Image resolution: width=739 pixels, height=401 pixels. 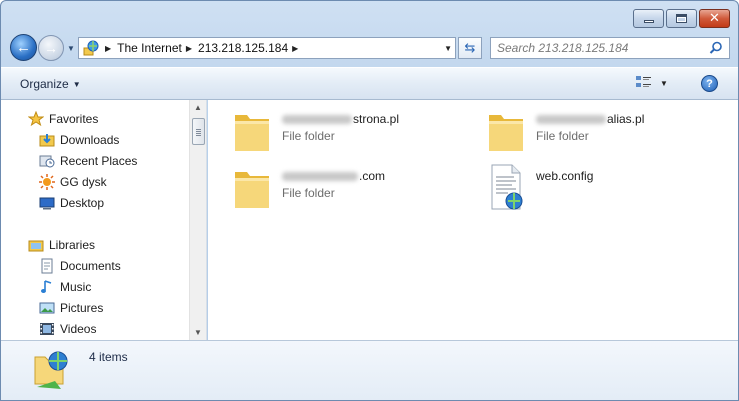 I want to click on nav-desktop-label: Desktop, so click(x=82, y=203).